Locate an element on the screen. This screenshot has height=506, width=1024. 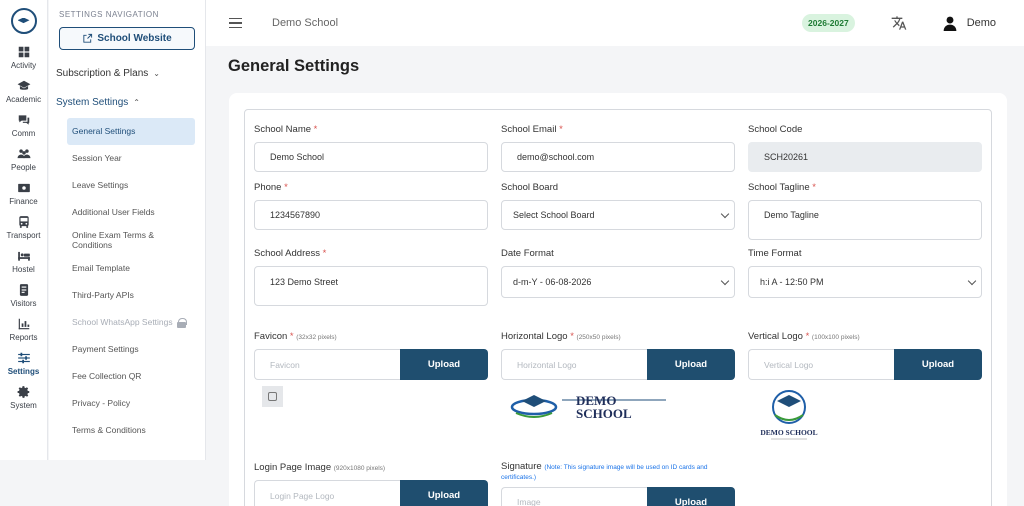
vertical-logo-hint: (100x100 pixels) is located at coordinates (835, 337).